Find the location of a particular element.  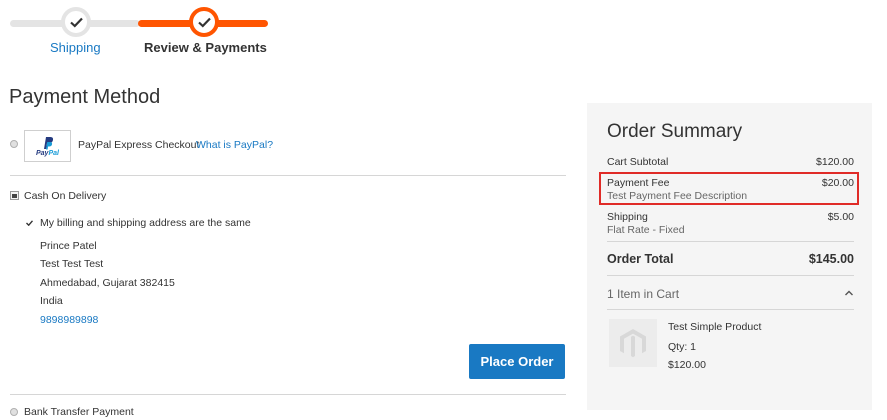

checkout-progress-bar: Shipping Review & Payments is located at coordinates (150, 30).